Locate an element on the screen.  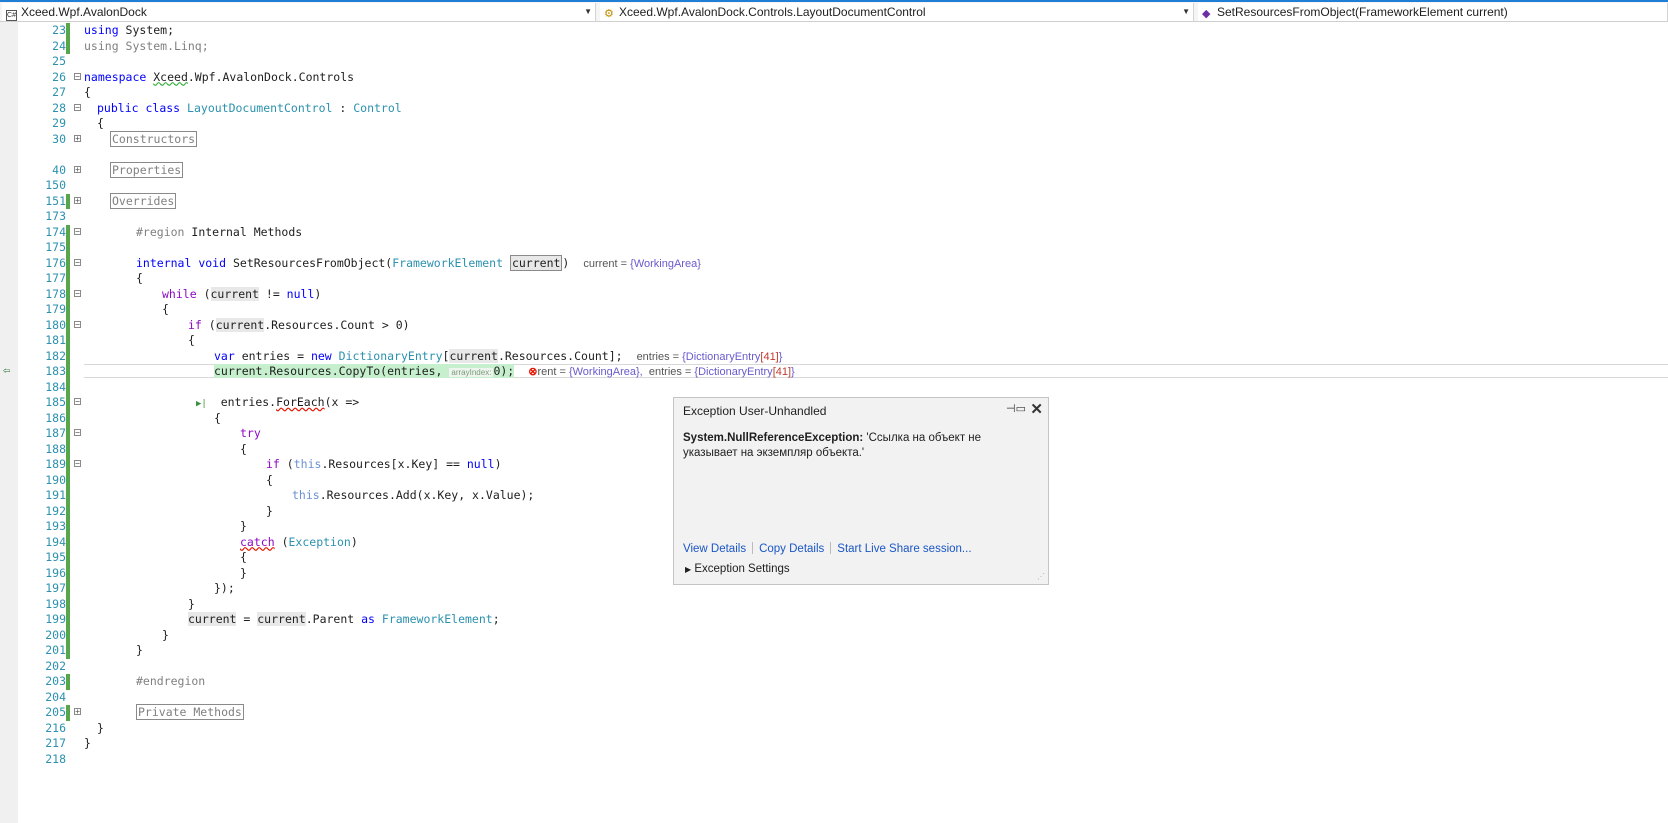
line-number: 173 is located at coordinates (55, 216).